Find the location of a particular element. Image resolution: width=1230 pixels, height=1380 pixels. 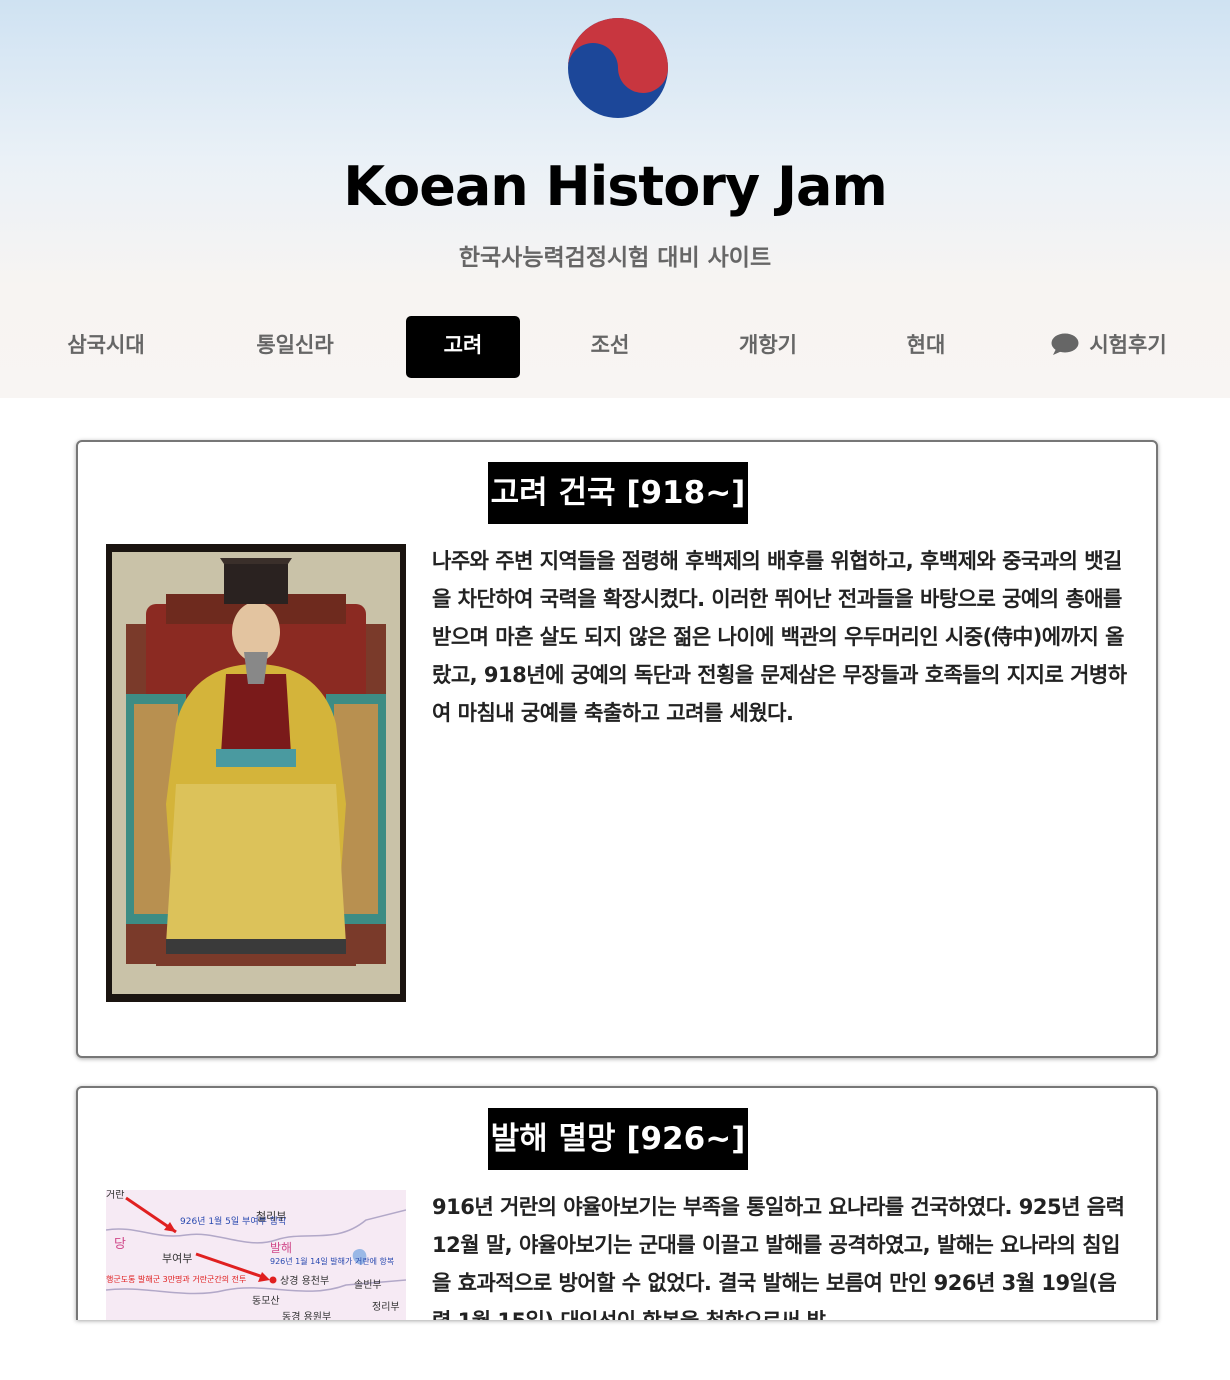

map-label: 솔빈부 is located at coordinates (368, 1285).